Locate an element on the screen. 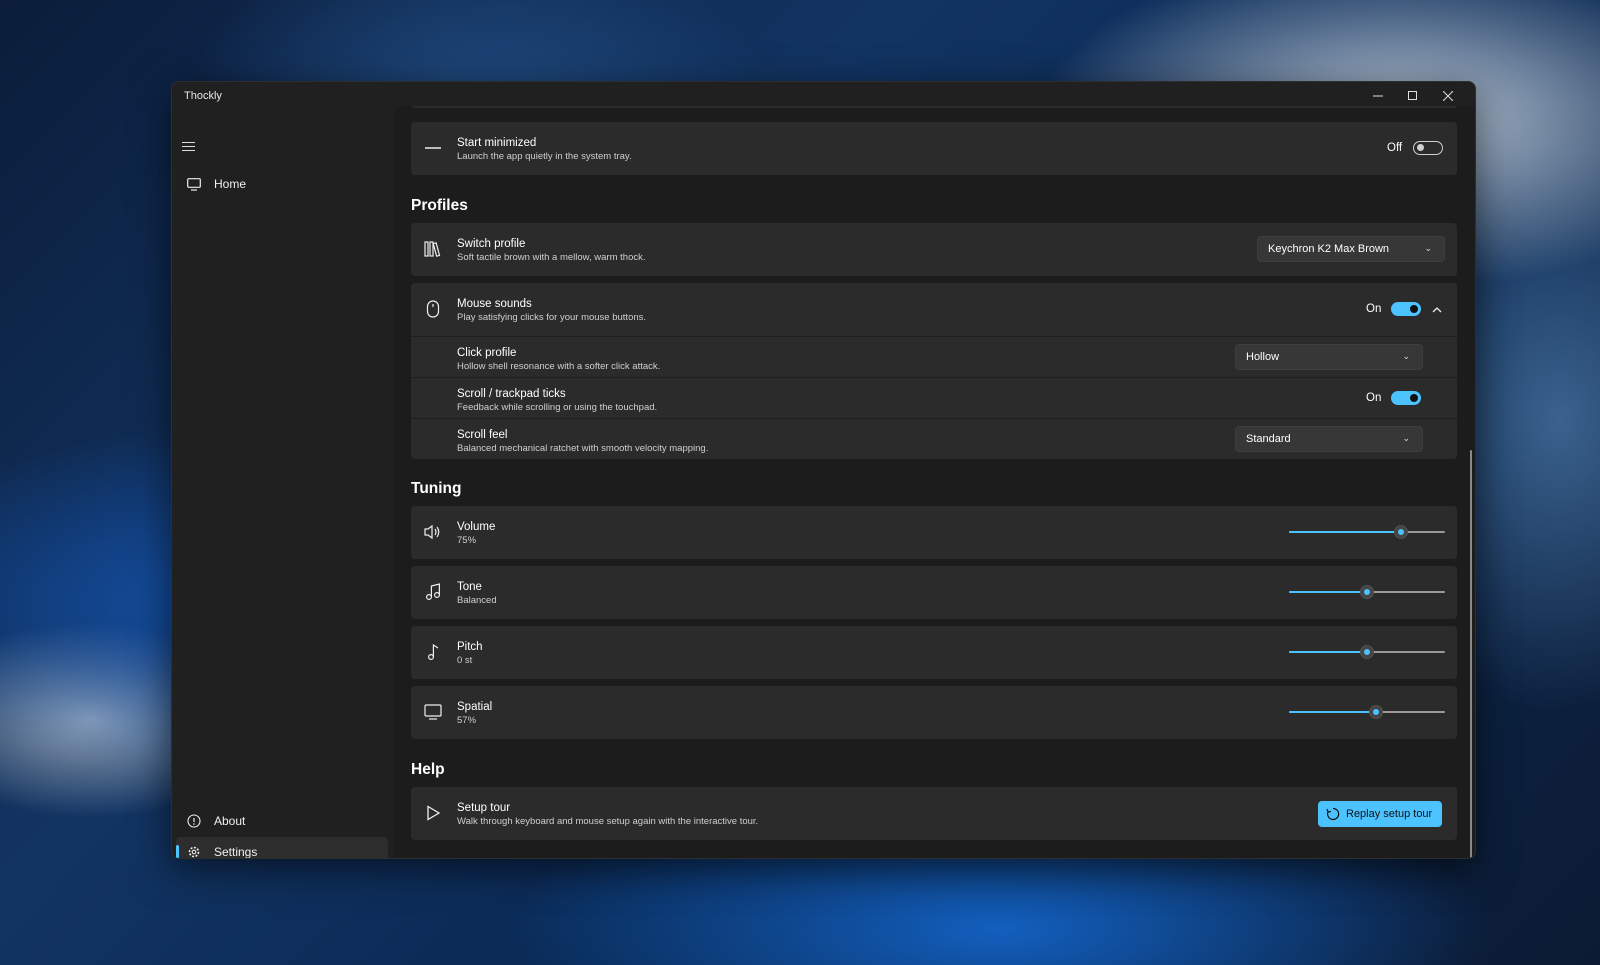 The height and width of the screenshot is (965, 1600). gear-icon is located at coordinates (194, 851).